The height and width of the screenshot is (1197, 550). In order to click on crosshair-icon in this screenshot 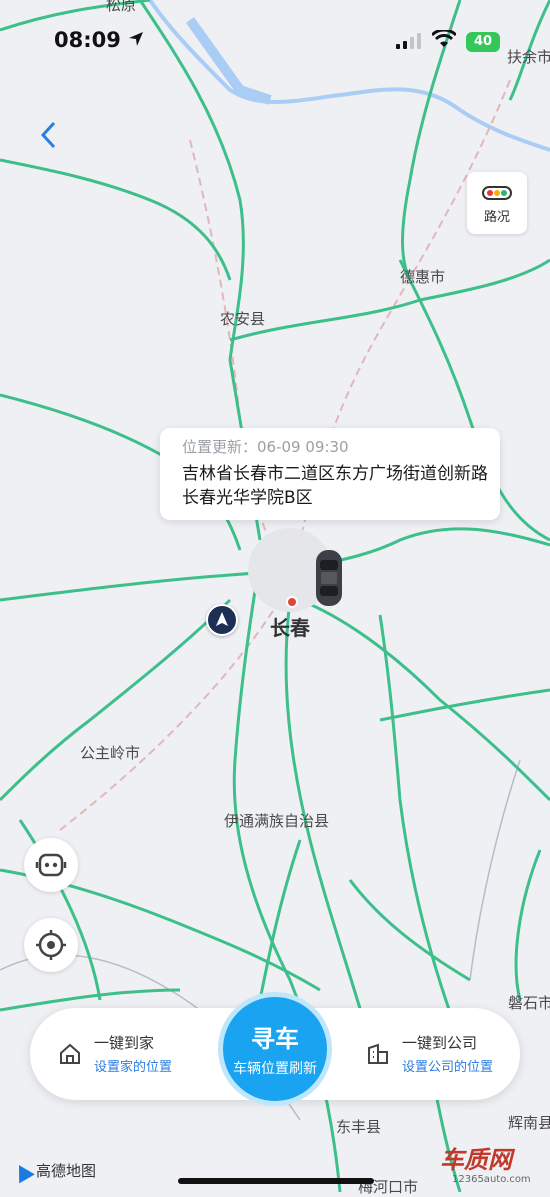, I will do `click(51, 945)`.